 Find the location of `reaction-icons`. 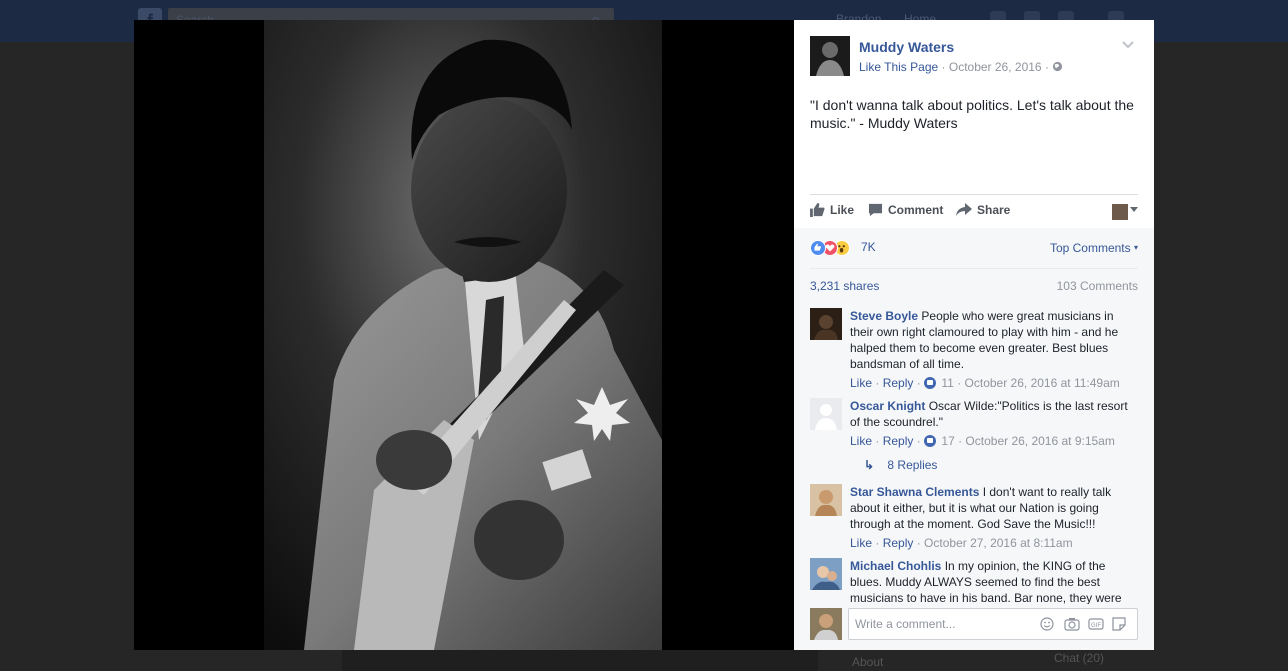

reaction-icons is located at coordinates (835, 248).